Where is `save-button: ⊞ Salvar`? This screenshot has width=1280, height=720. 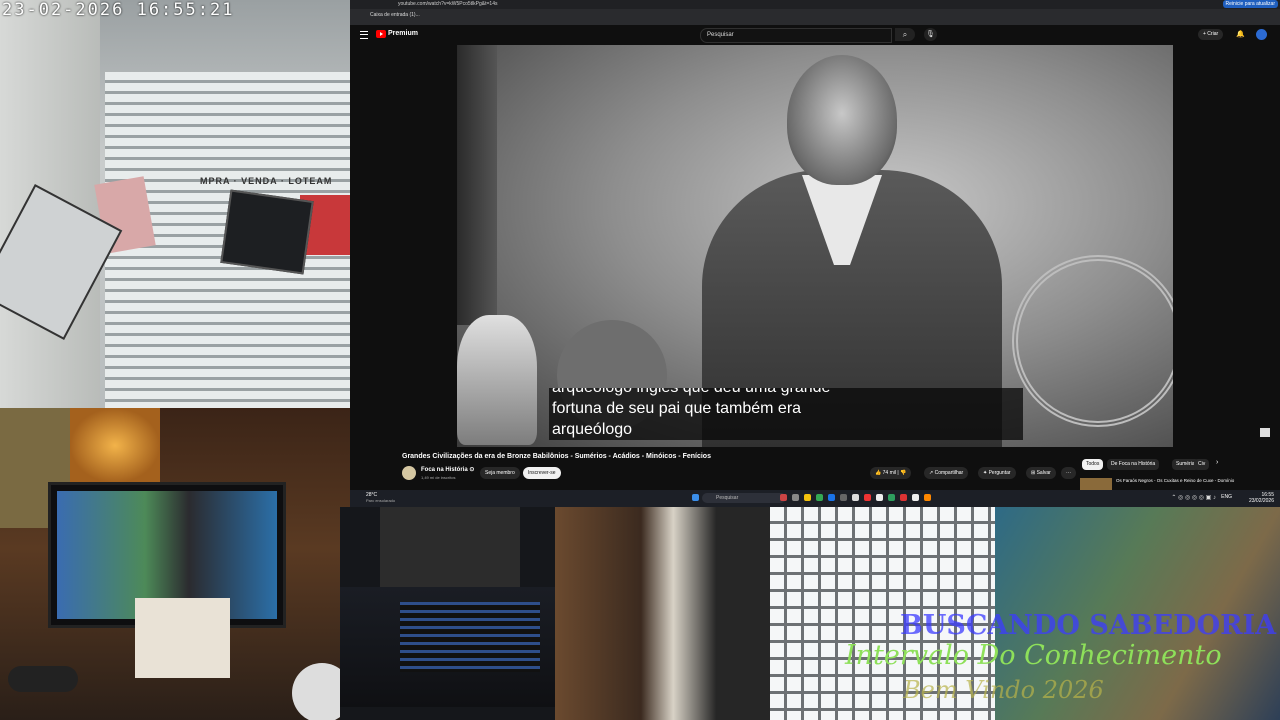
save-button: ⊞ Salvar is located at coordinates (1041, 473).